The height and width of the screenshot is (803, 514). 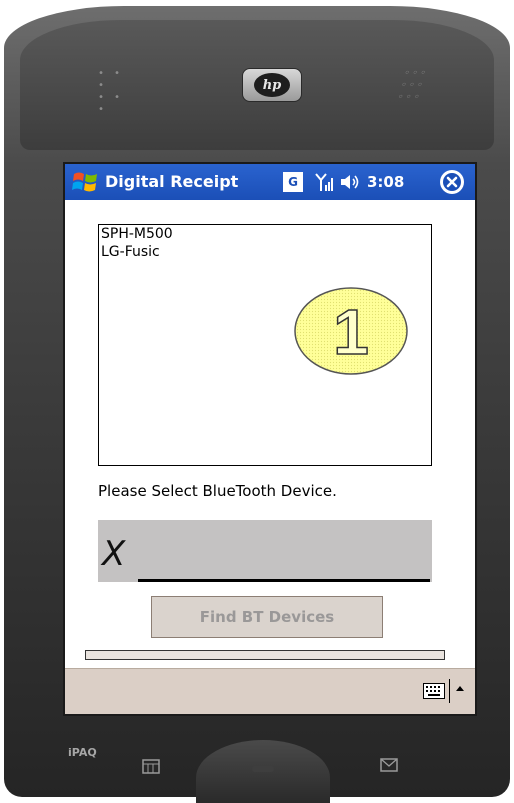 I want to click on find-bt-devices-button: Find BT Devices, so click(x=267, y=617).